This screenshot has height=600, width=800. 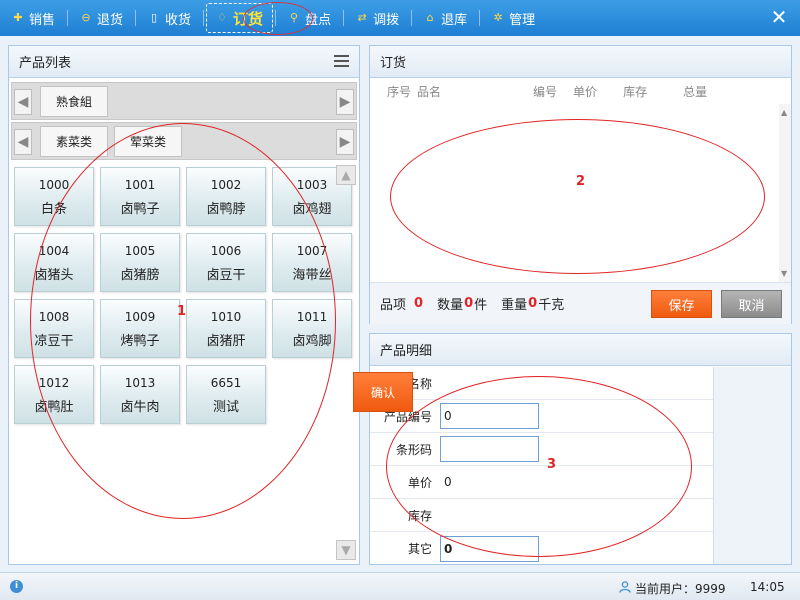 I want to click on product-name: 测试, so click(x=225, y=407).